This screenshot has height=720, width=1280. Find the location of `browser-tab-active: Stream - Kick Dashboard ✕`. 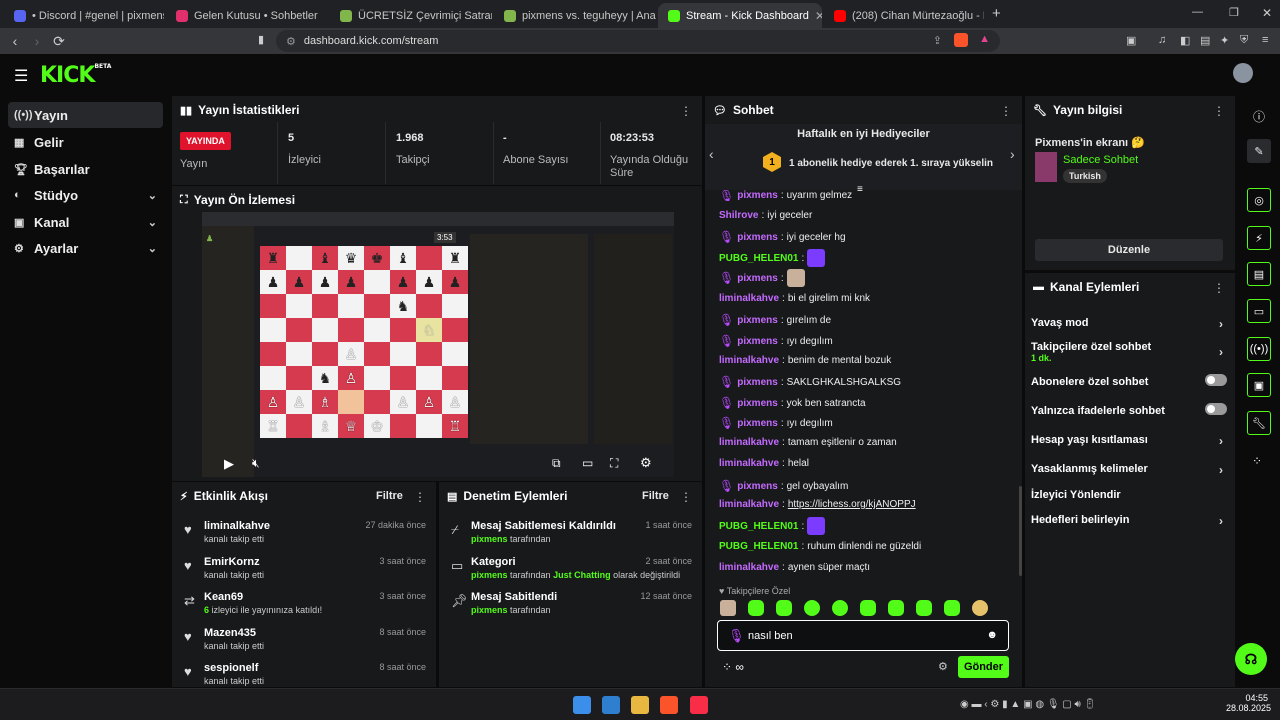

browser-tab-active: Stream - Kick Dashboard ✕ is located at coordinates (740, 15).